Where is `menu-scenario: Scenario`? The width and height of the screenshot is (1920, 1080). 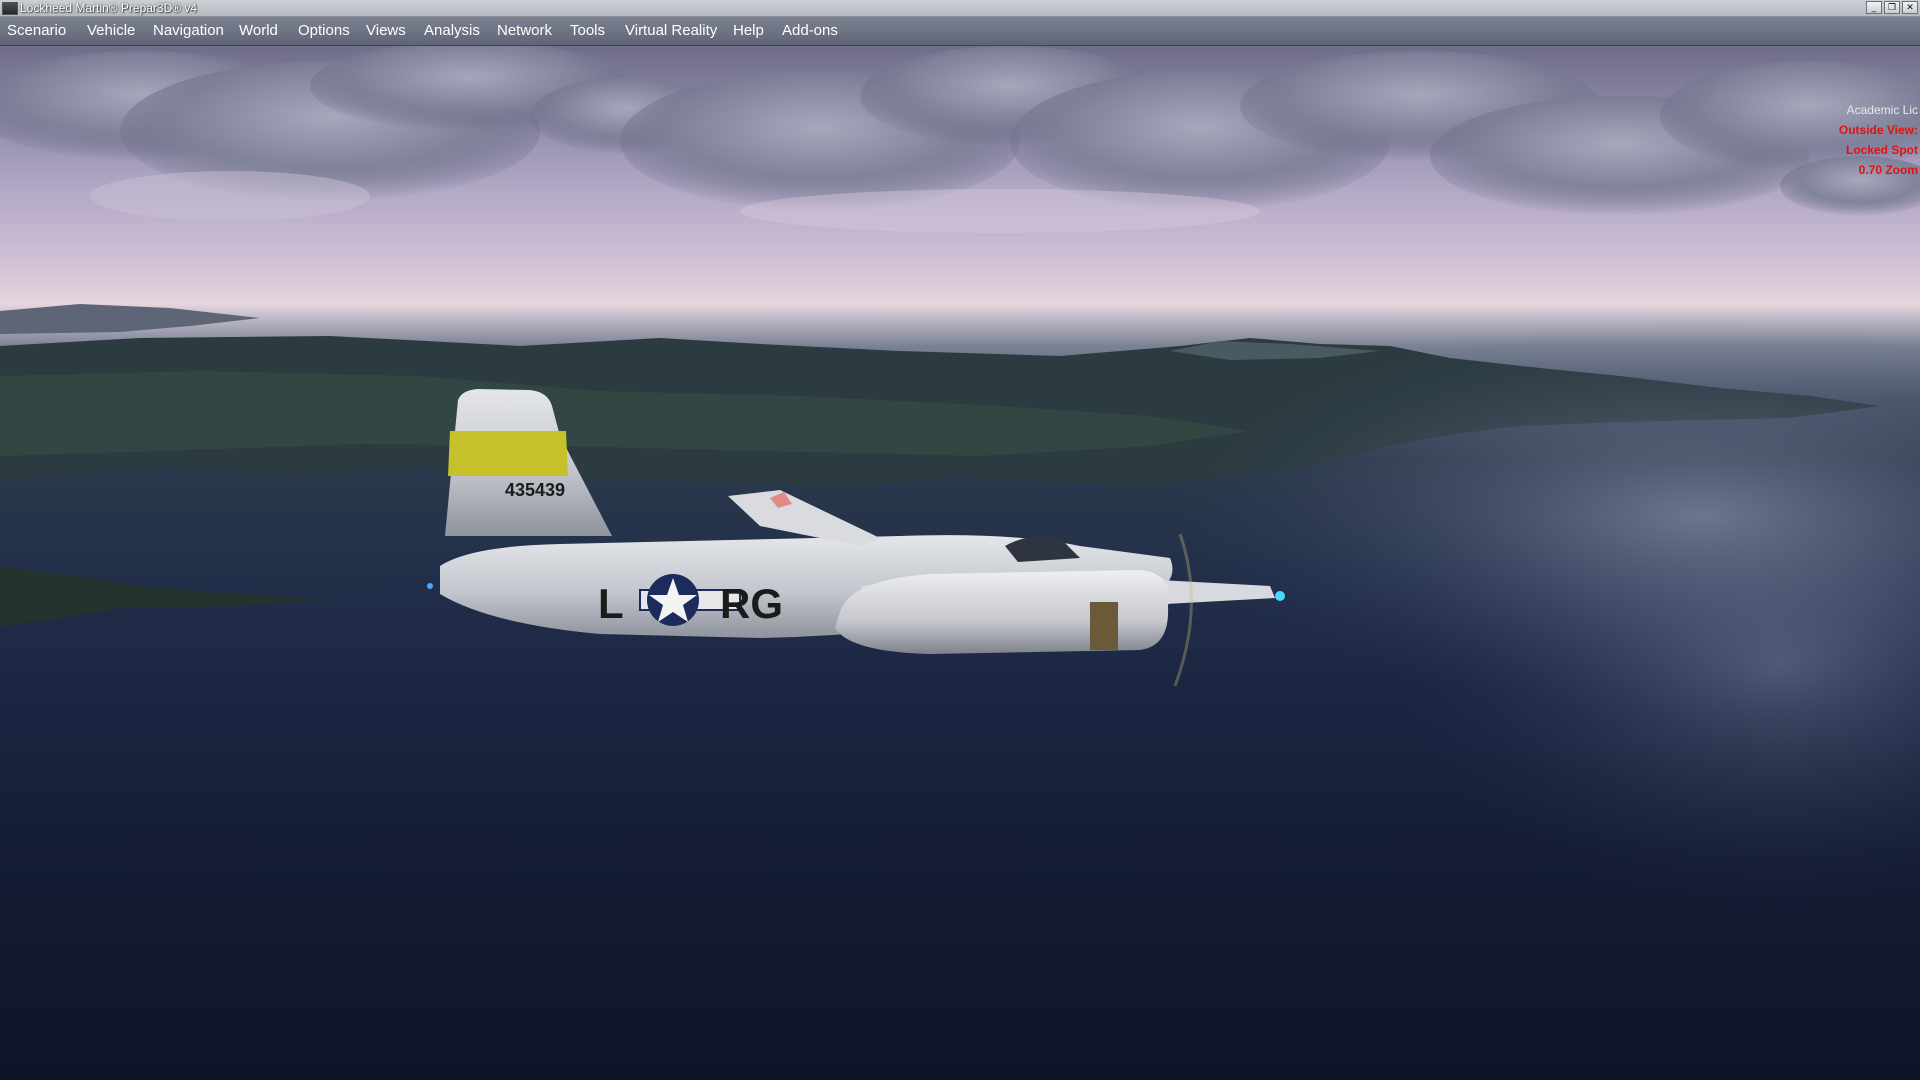 menu-scenario: Scenario is located at coordinates (36, 31).